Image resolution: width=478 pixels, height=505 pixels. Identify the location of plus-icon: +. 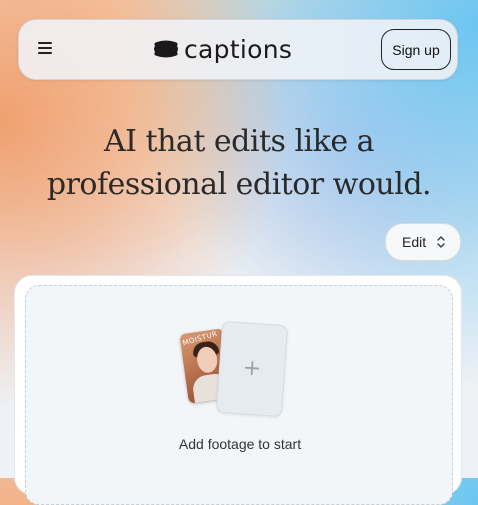
(252, 368).